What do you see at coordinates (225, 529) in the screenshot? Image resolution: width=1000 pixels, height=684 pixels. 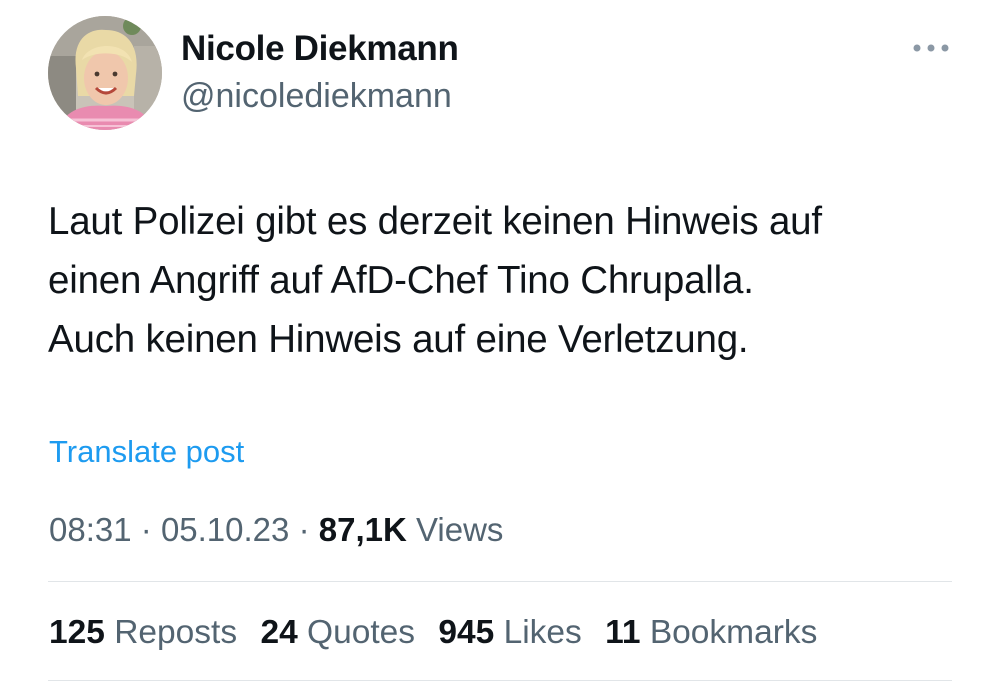 I see `tweet-date: 05.10.23` at bounding box center [225, 529].